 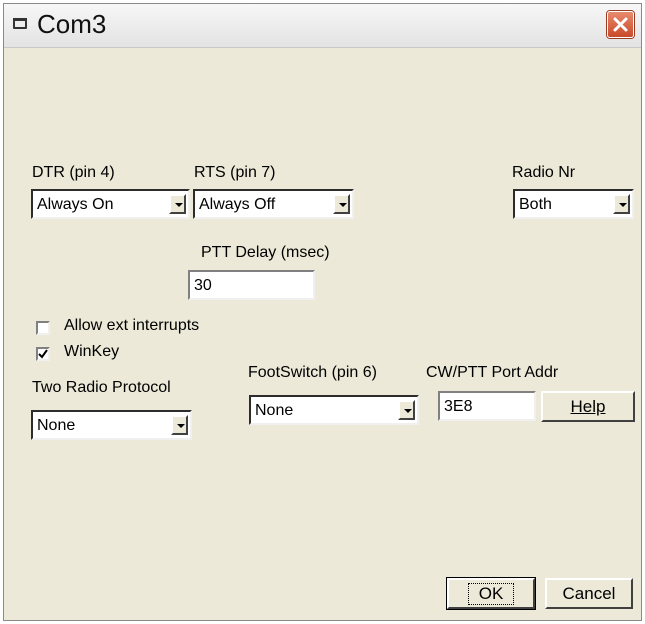 I want to click on two-radio-protocol-label: Two Radio Protocol, so click(x=101, y=387).